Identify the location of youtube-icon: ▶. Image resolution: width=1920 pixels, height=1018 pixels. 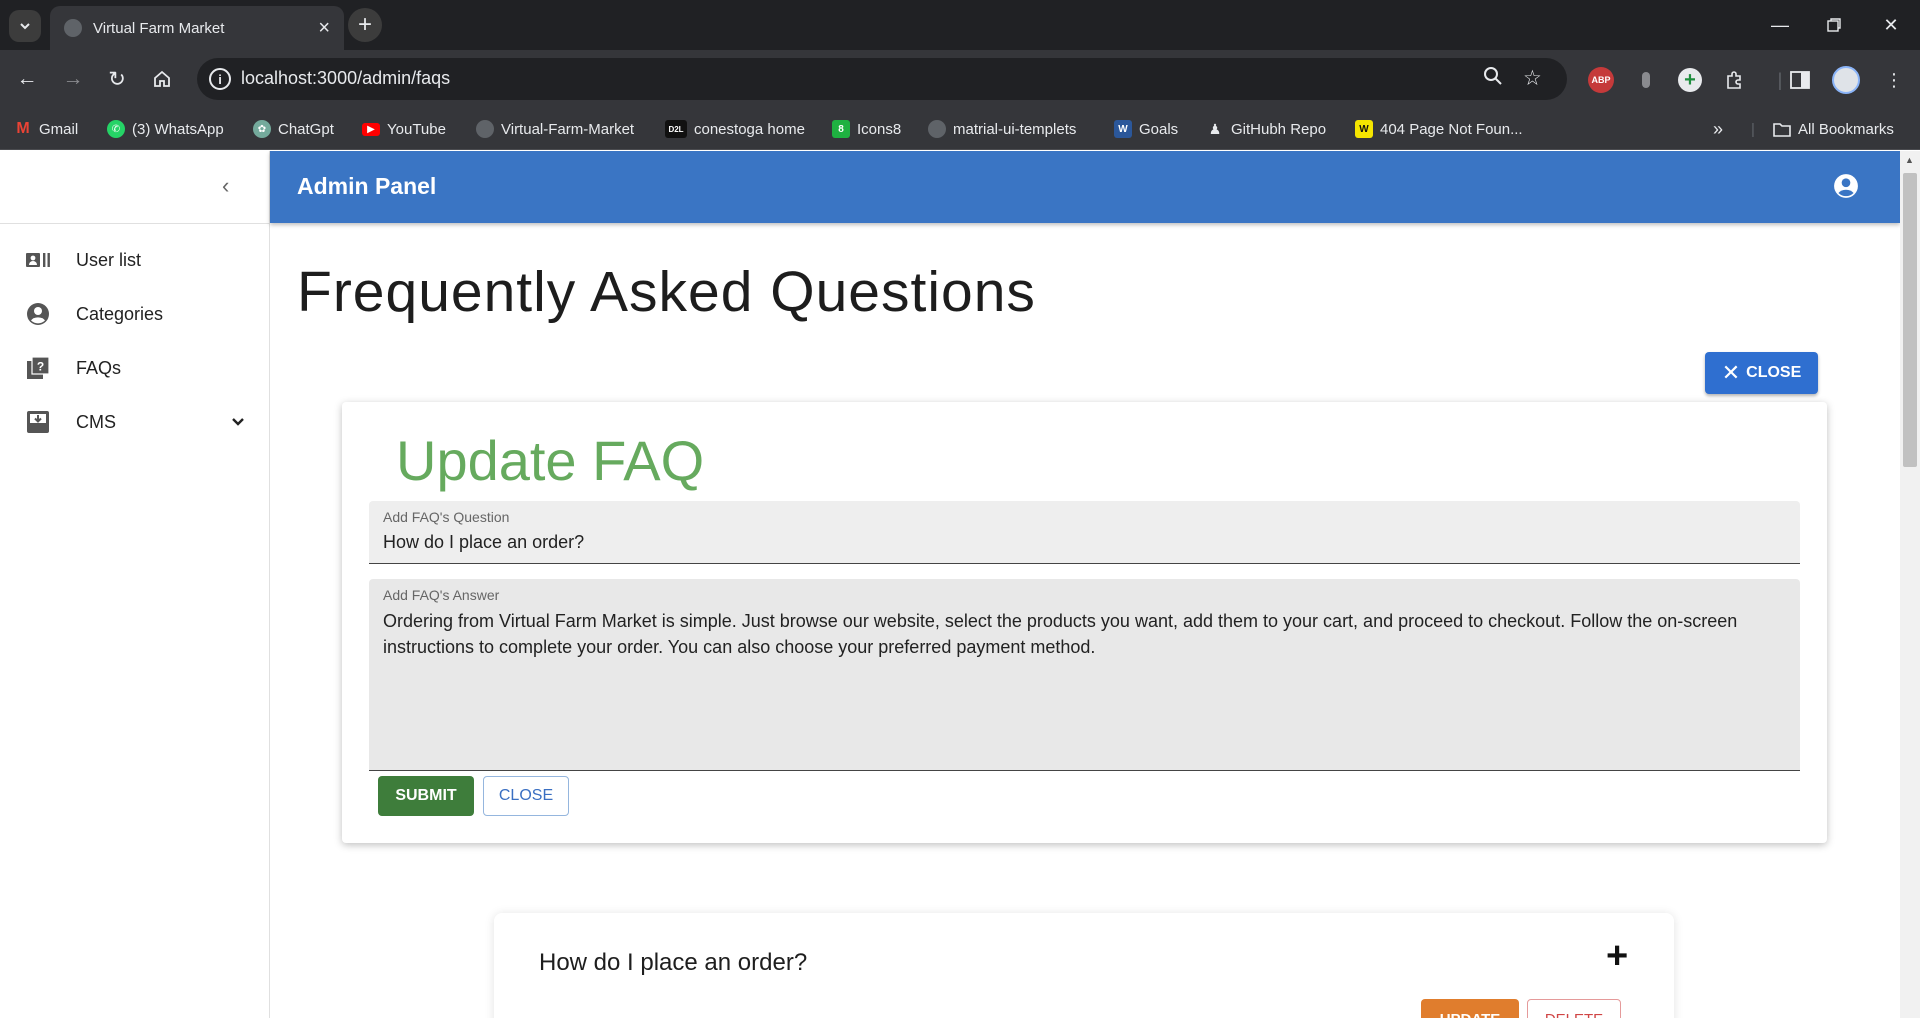
(371, 129).